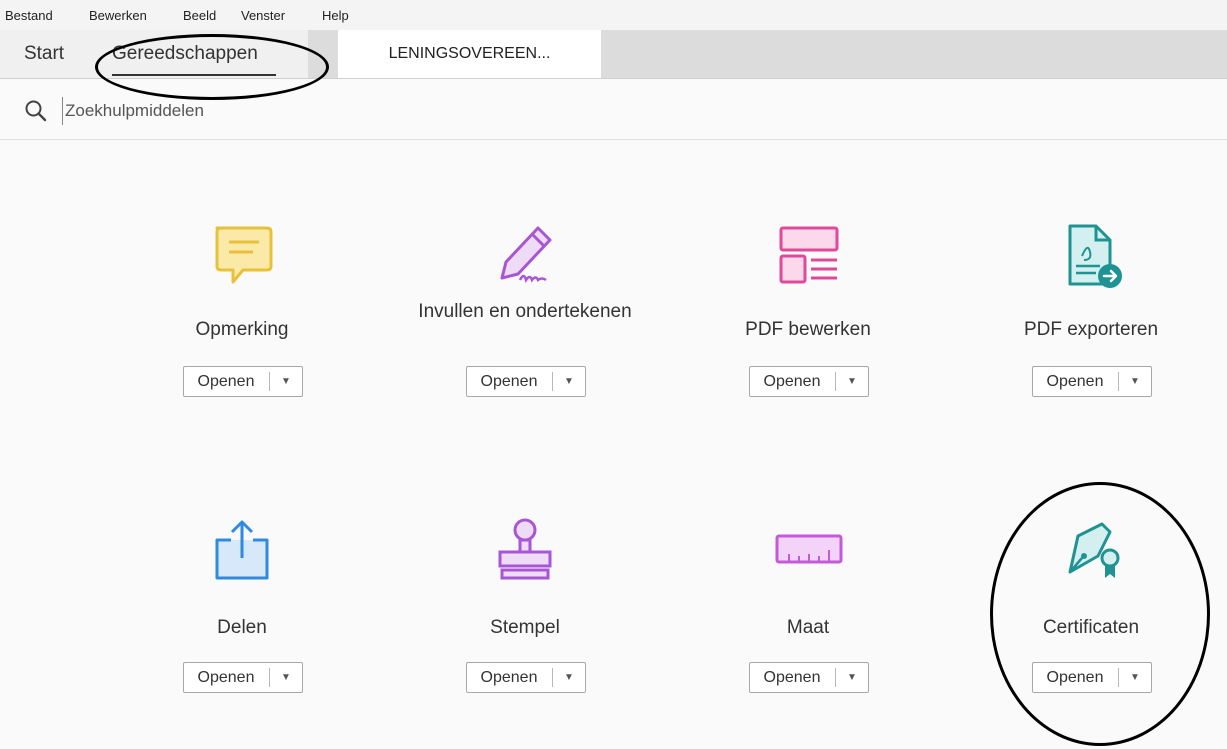 The image size is (1227, 749). Describe the element at coordinates (185, 53) in the screenshot. I see `tab-tools-label: Gereedschappen` at that location.